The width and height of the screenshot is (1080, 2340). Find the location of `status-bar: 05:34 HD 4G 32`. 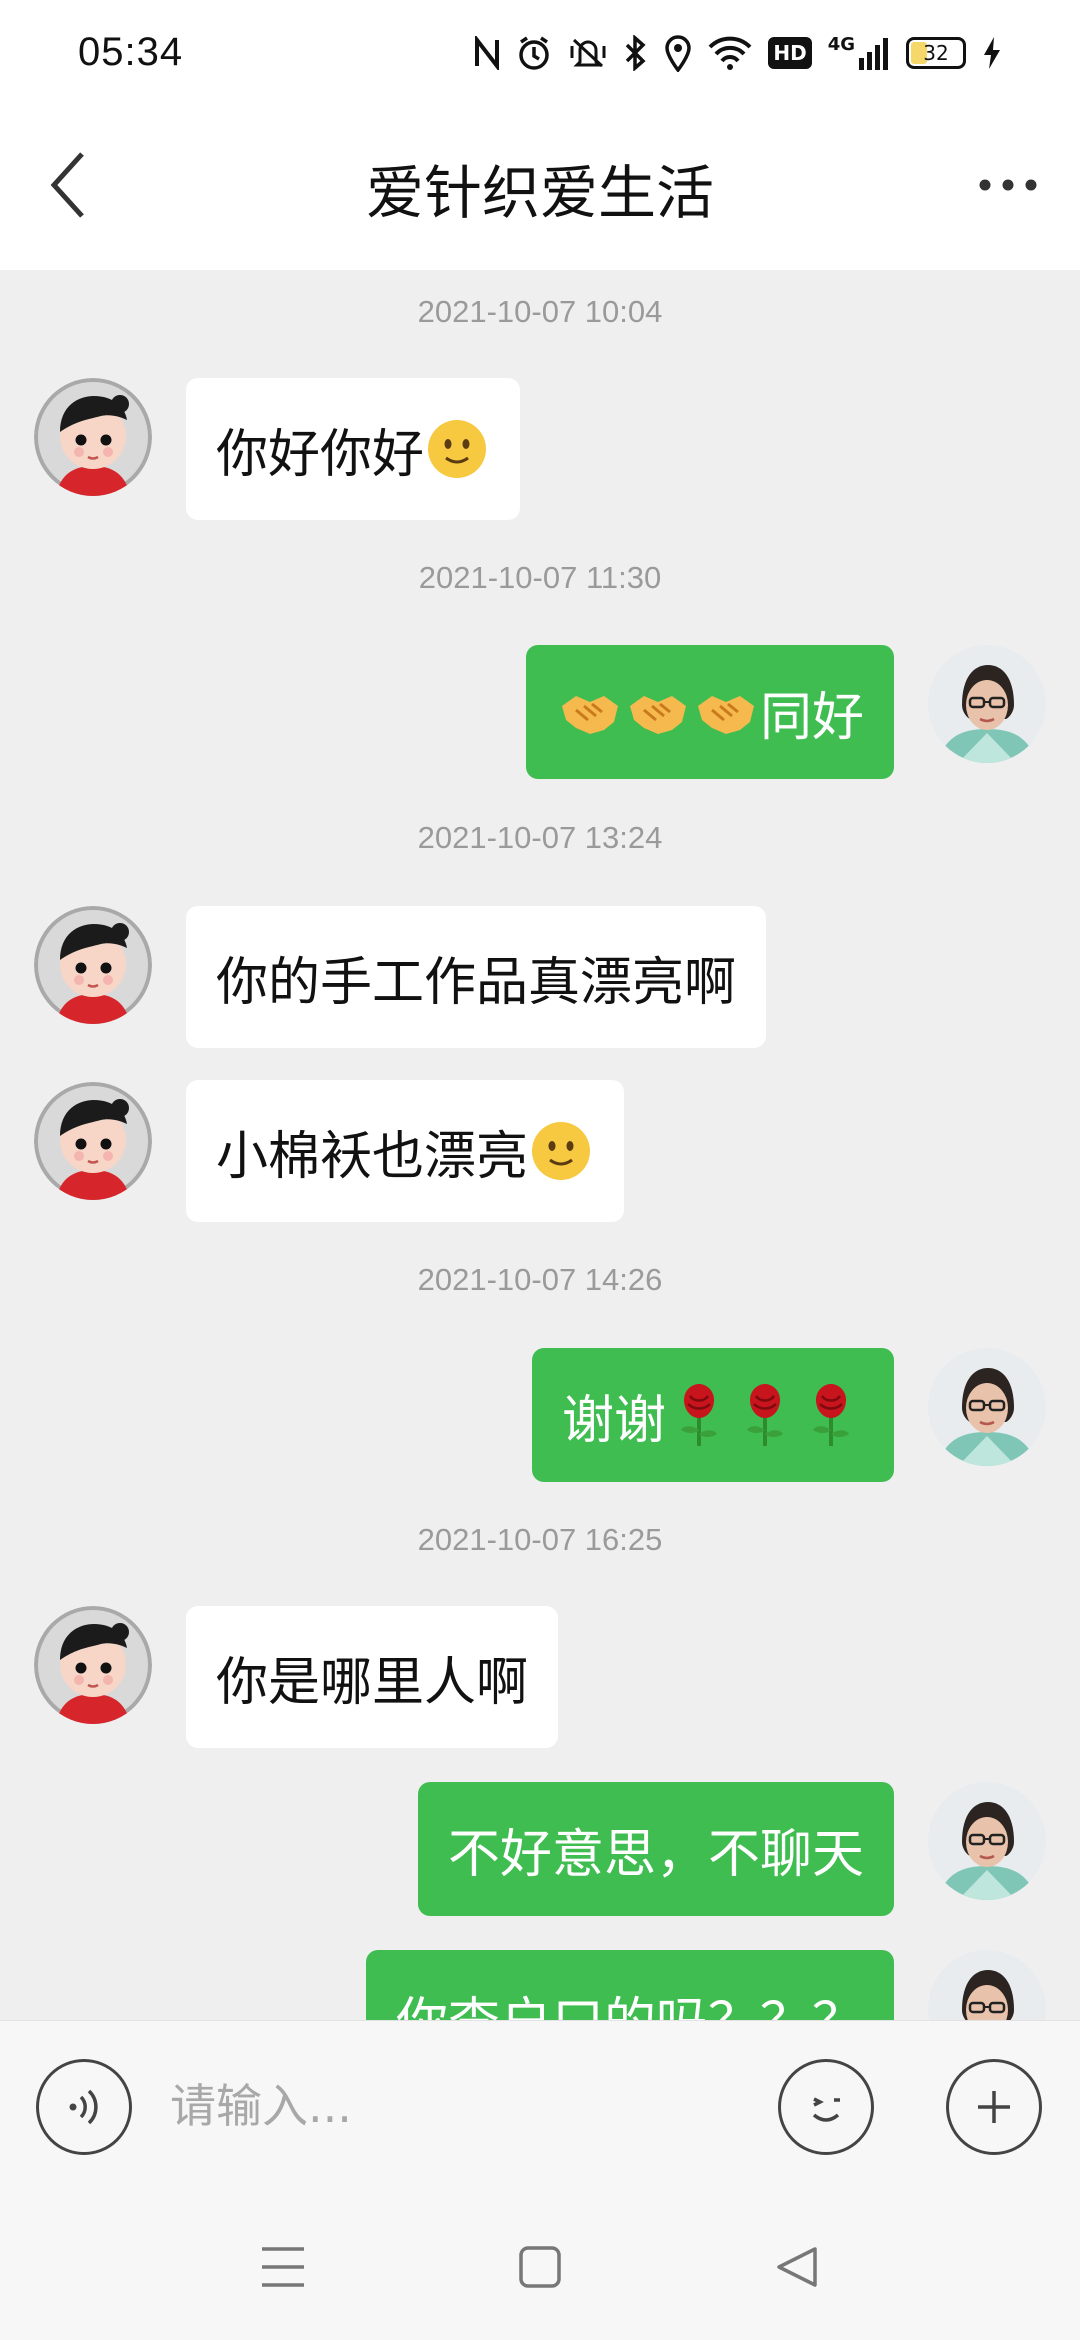

status-bar: 05:34 HD 4G 32 is located at coordinates (540, 52).